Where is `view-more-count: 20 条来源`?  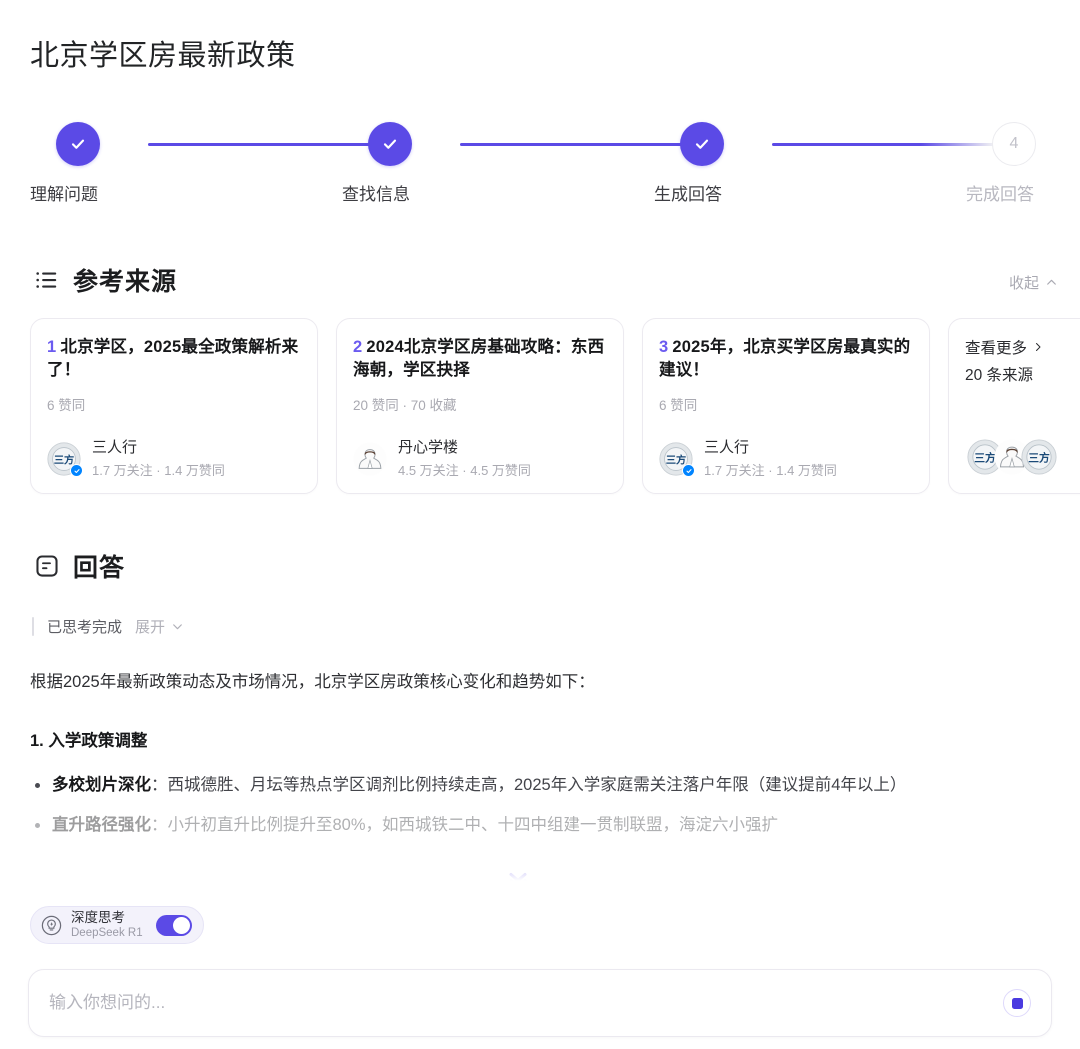
view-more-count: 20 条来源 is located at coordinates (999, 375).